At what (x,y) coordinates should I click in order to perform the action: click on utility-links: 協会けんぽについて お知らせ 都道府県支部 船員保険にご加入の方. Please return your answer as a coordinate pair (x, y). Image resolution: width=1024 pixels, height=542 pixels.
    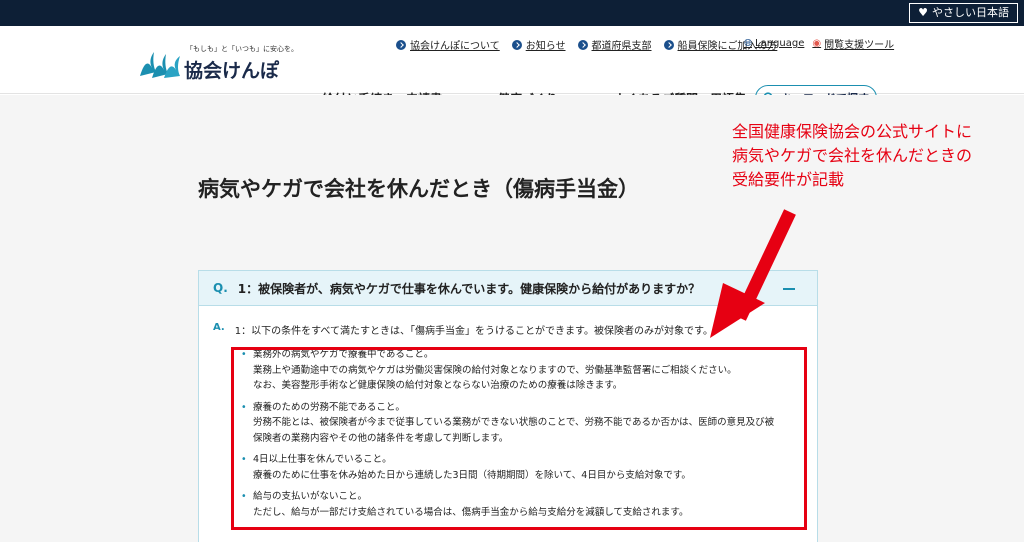
    Looking at the image, I should click on (586, 44).